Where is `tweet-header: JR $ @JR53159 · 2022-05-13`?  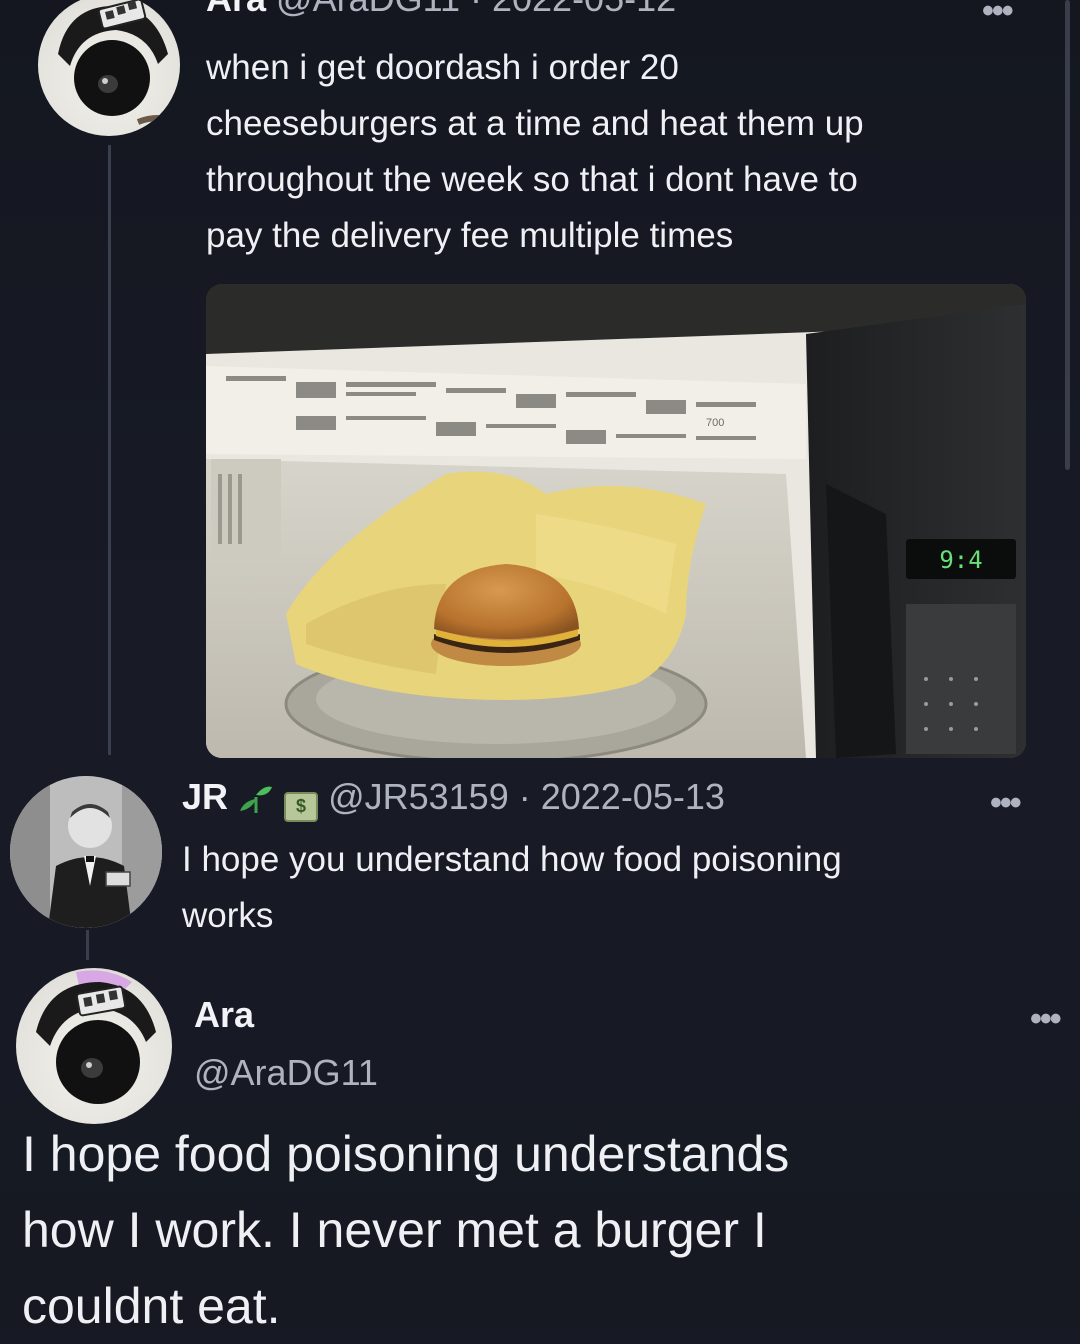
tweet-header: JR $ @JR53159 · 2022-05-13 is located at coordinates (453, 800).